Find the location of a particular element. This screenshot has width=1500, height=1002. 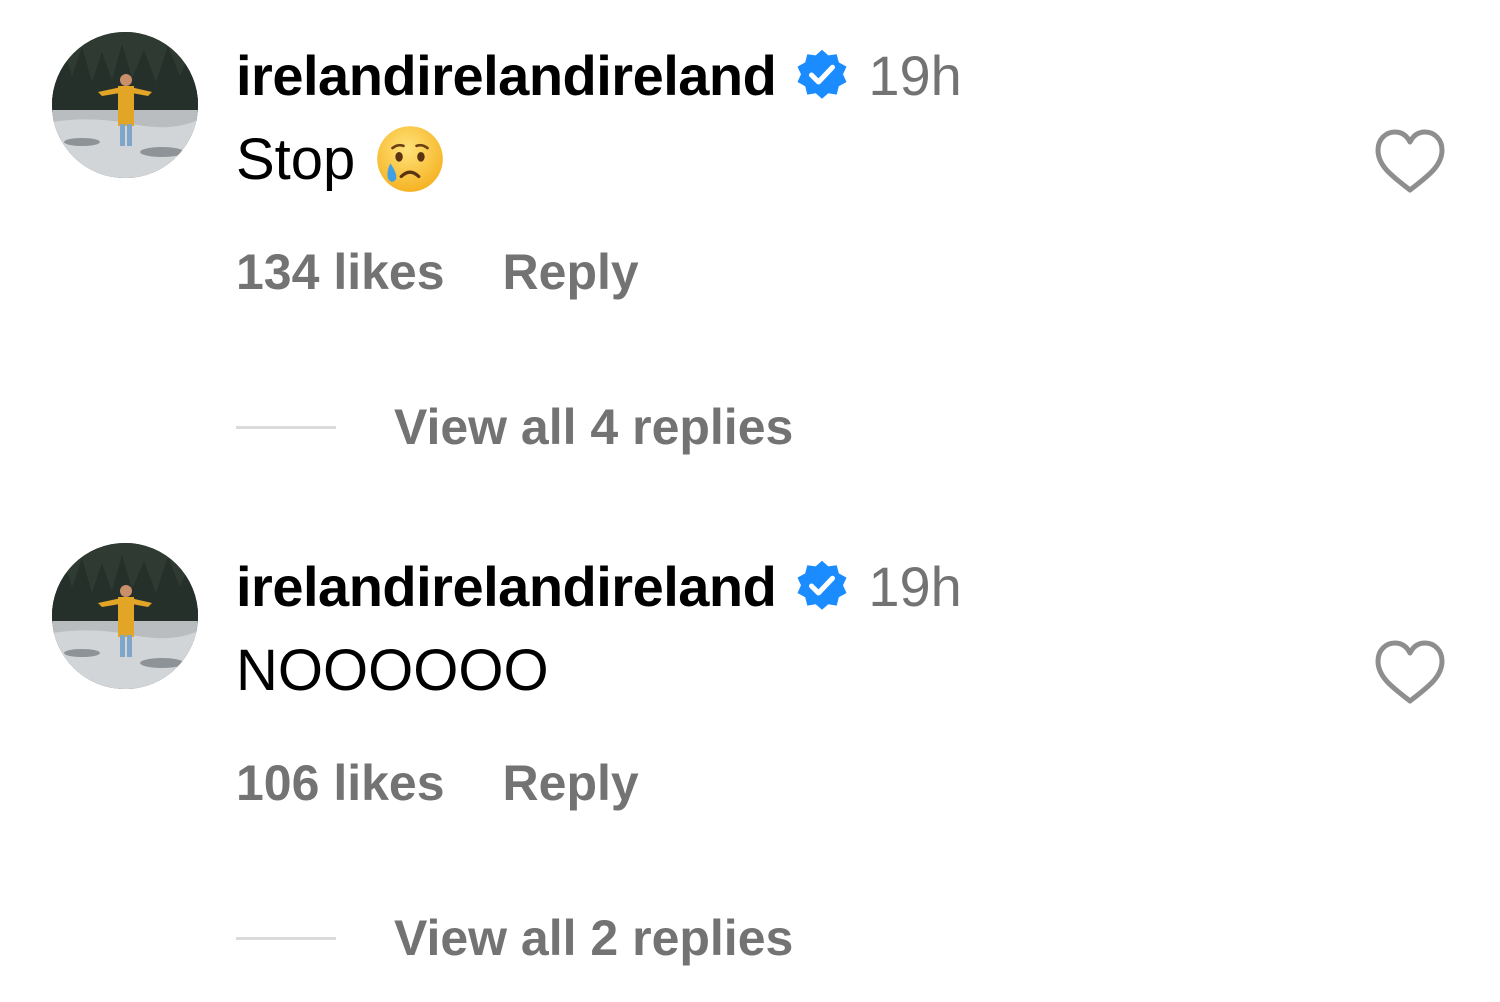

comment-meta: 134 likes Reply is located at coordinates (437, 272).